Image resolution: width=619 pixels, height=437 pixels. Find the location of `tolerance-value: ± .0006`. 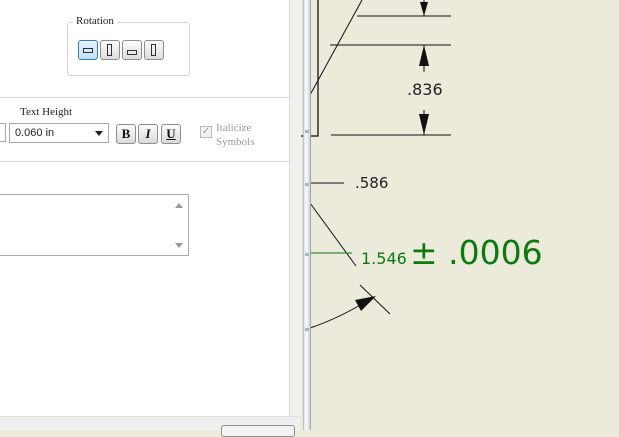

tolerance-value: ± .0006 is located at coordinates (476, 252).